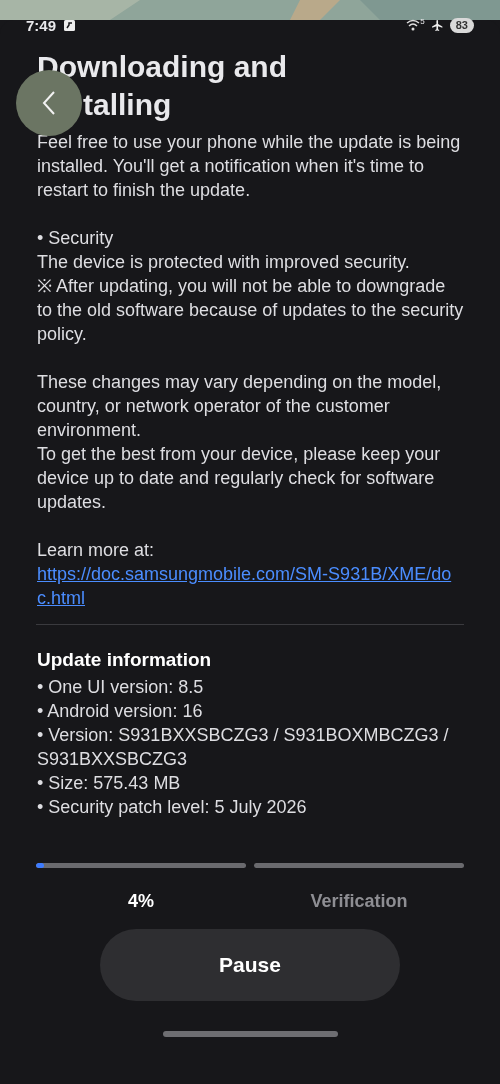 Image resolution: width=500 pixels, height=1084 pixels. What do you see at coordinates (127, 105) in the screenshot?
I see `page-title: talling` at bounding box center [127, 105].